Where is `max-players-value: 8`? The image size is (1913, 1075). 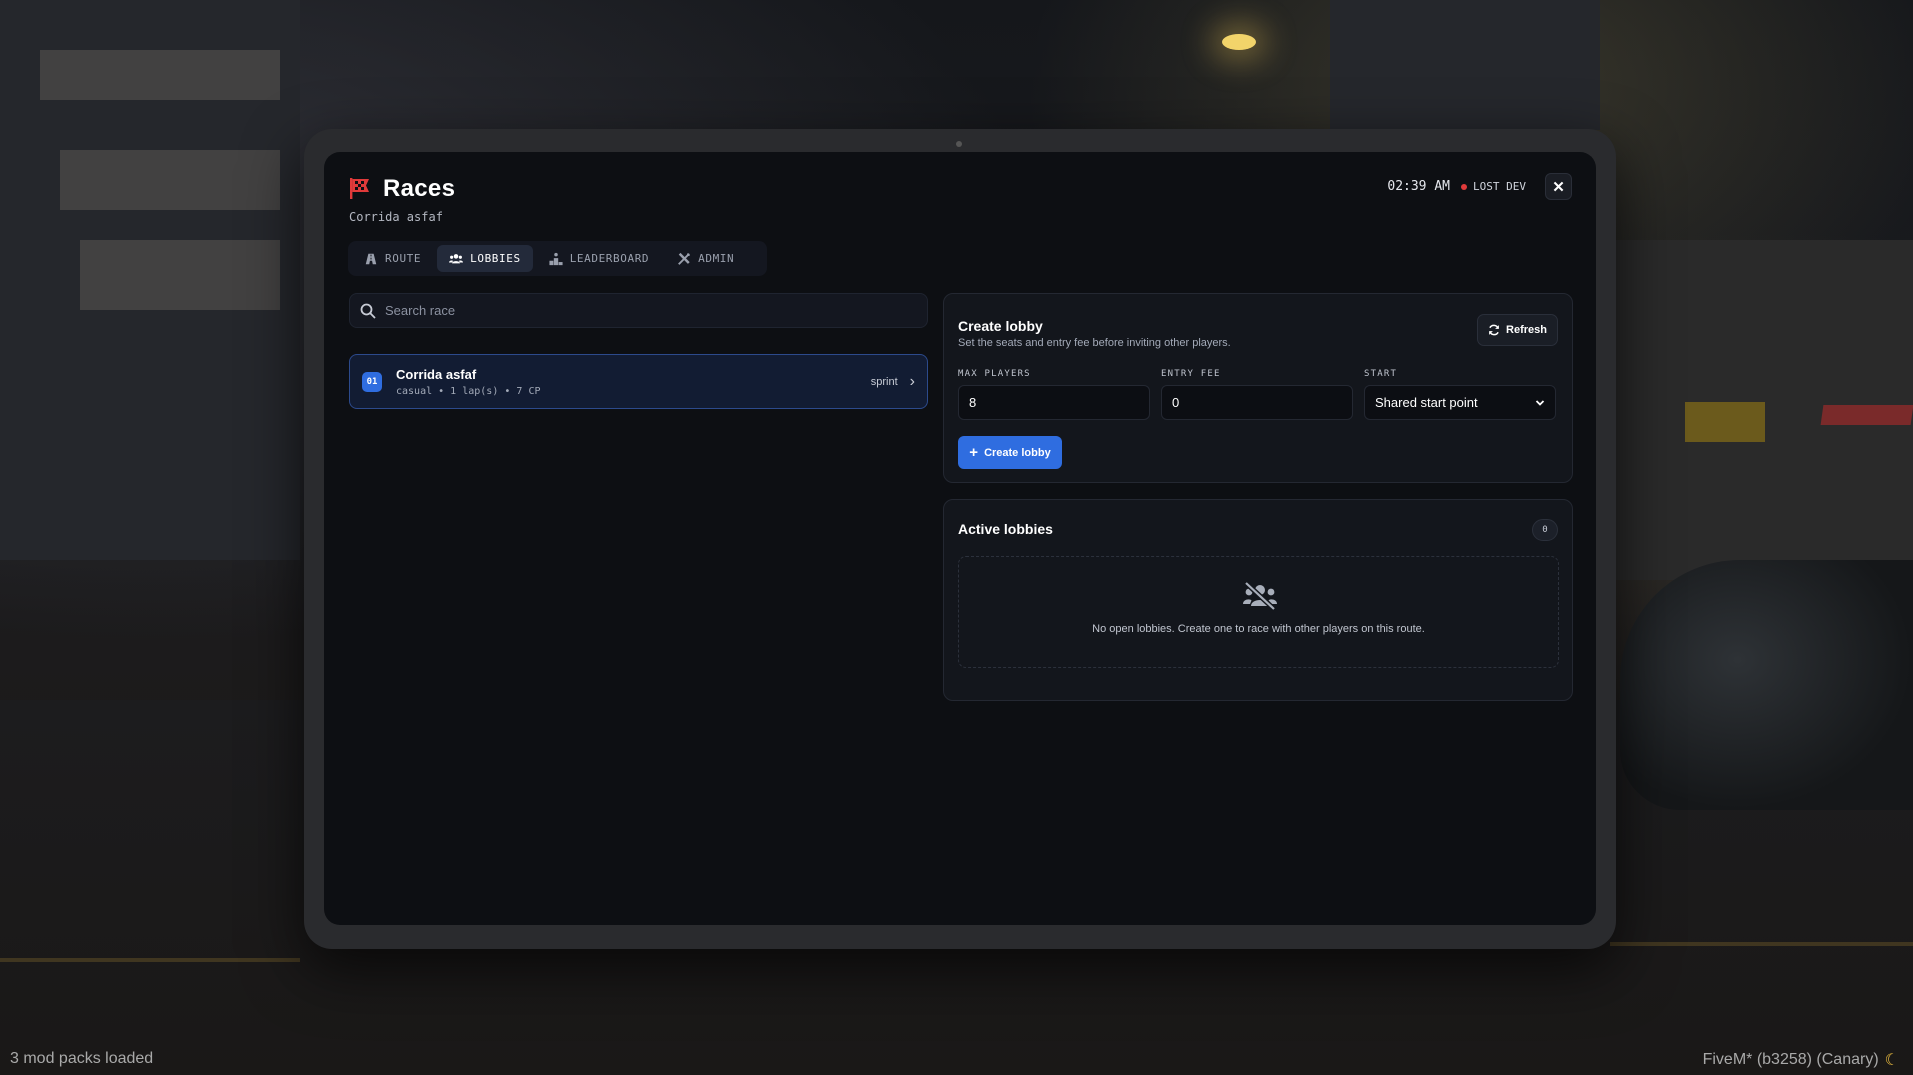 max-players-value: 8 is located at coordinates (973, 402).